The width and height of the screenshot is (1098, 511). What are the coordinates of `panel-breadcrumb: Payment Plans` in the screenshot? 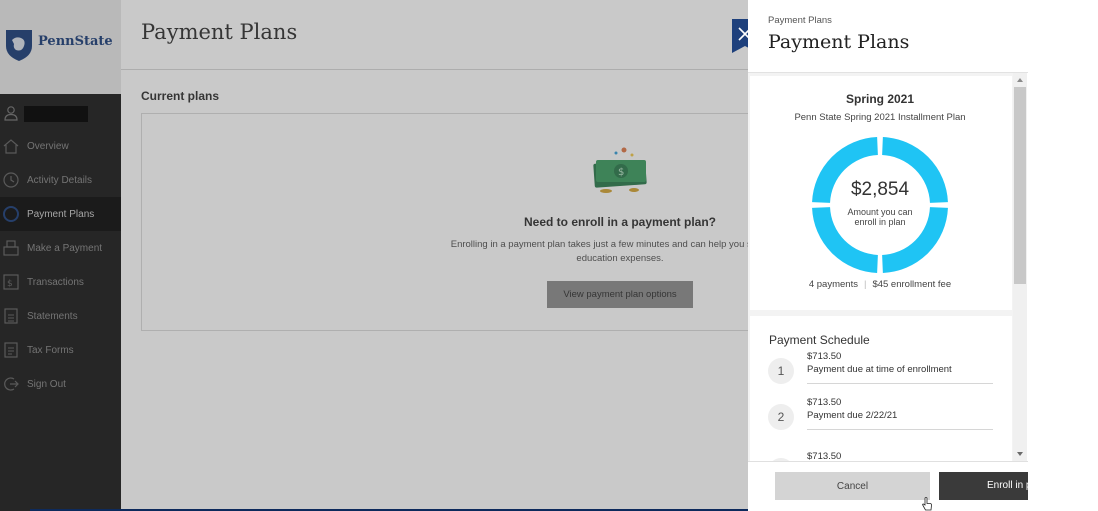 It's located at (800, 20).